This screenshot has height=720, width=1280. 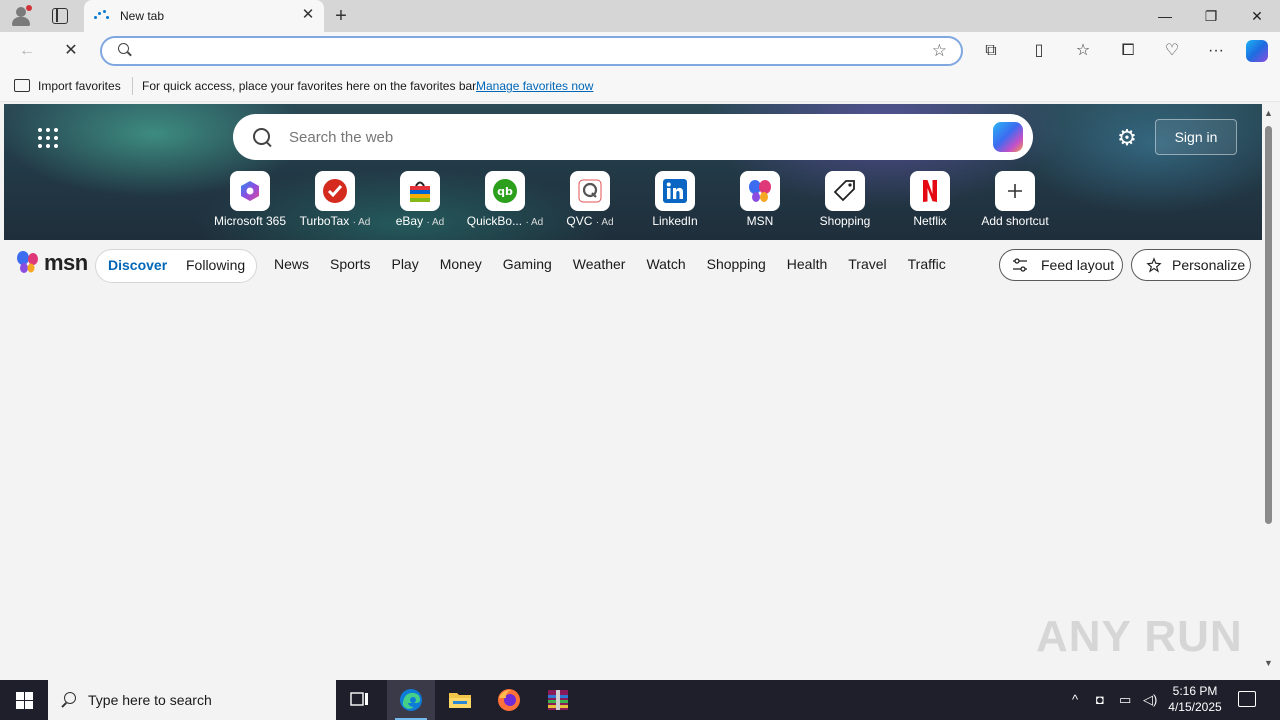 What do you see at coordinates (460, 700) in the screenshot?
I see `file-explorer-icon` at bounding box center [460, 700].